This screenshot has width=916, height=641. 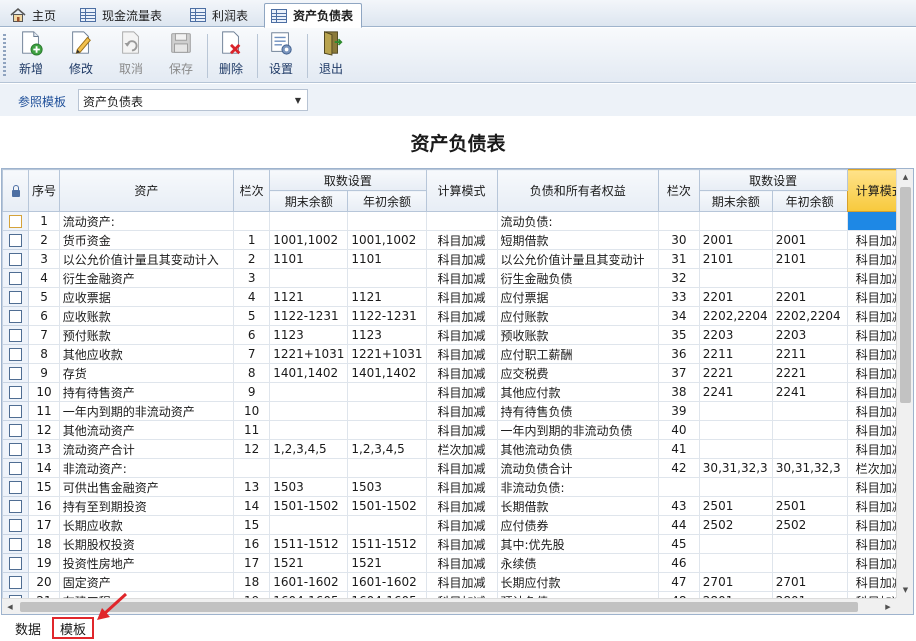 I want to click on cell-liability: 流动负债:, so click(x=577, y=221).